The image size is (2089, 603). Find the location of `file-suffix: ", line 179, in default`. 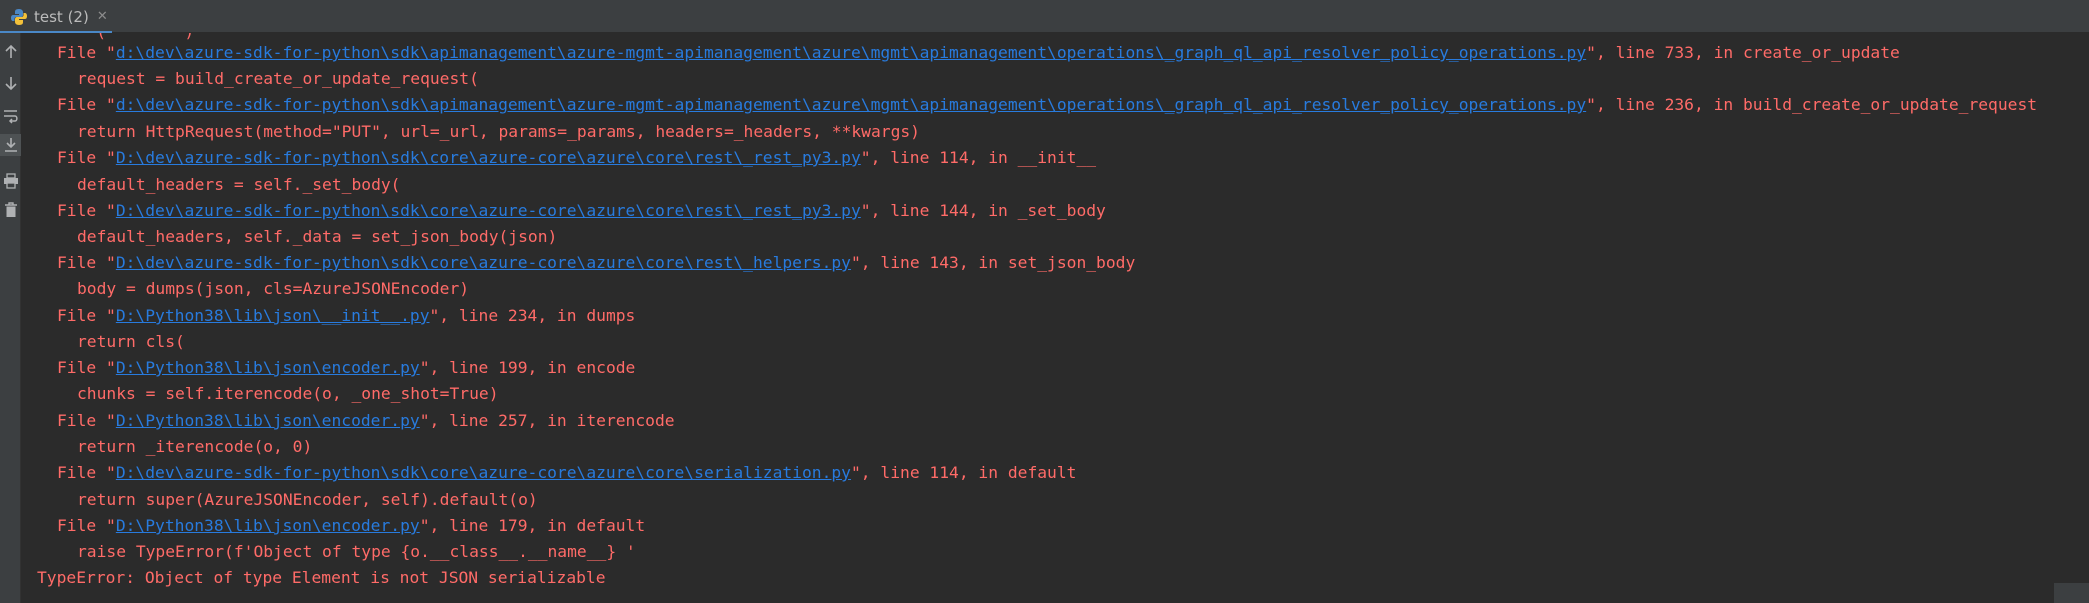

file-suffix: ", line 179, in default is located at coordinates (532, 525).